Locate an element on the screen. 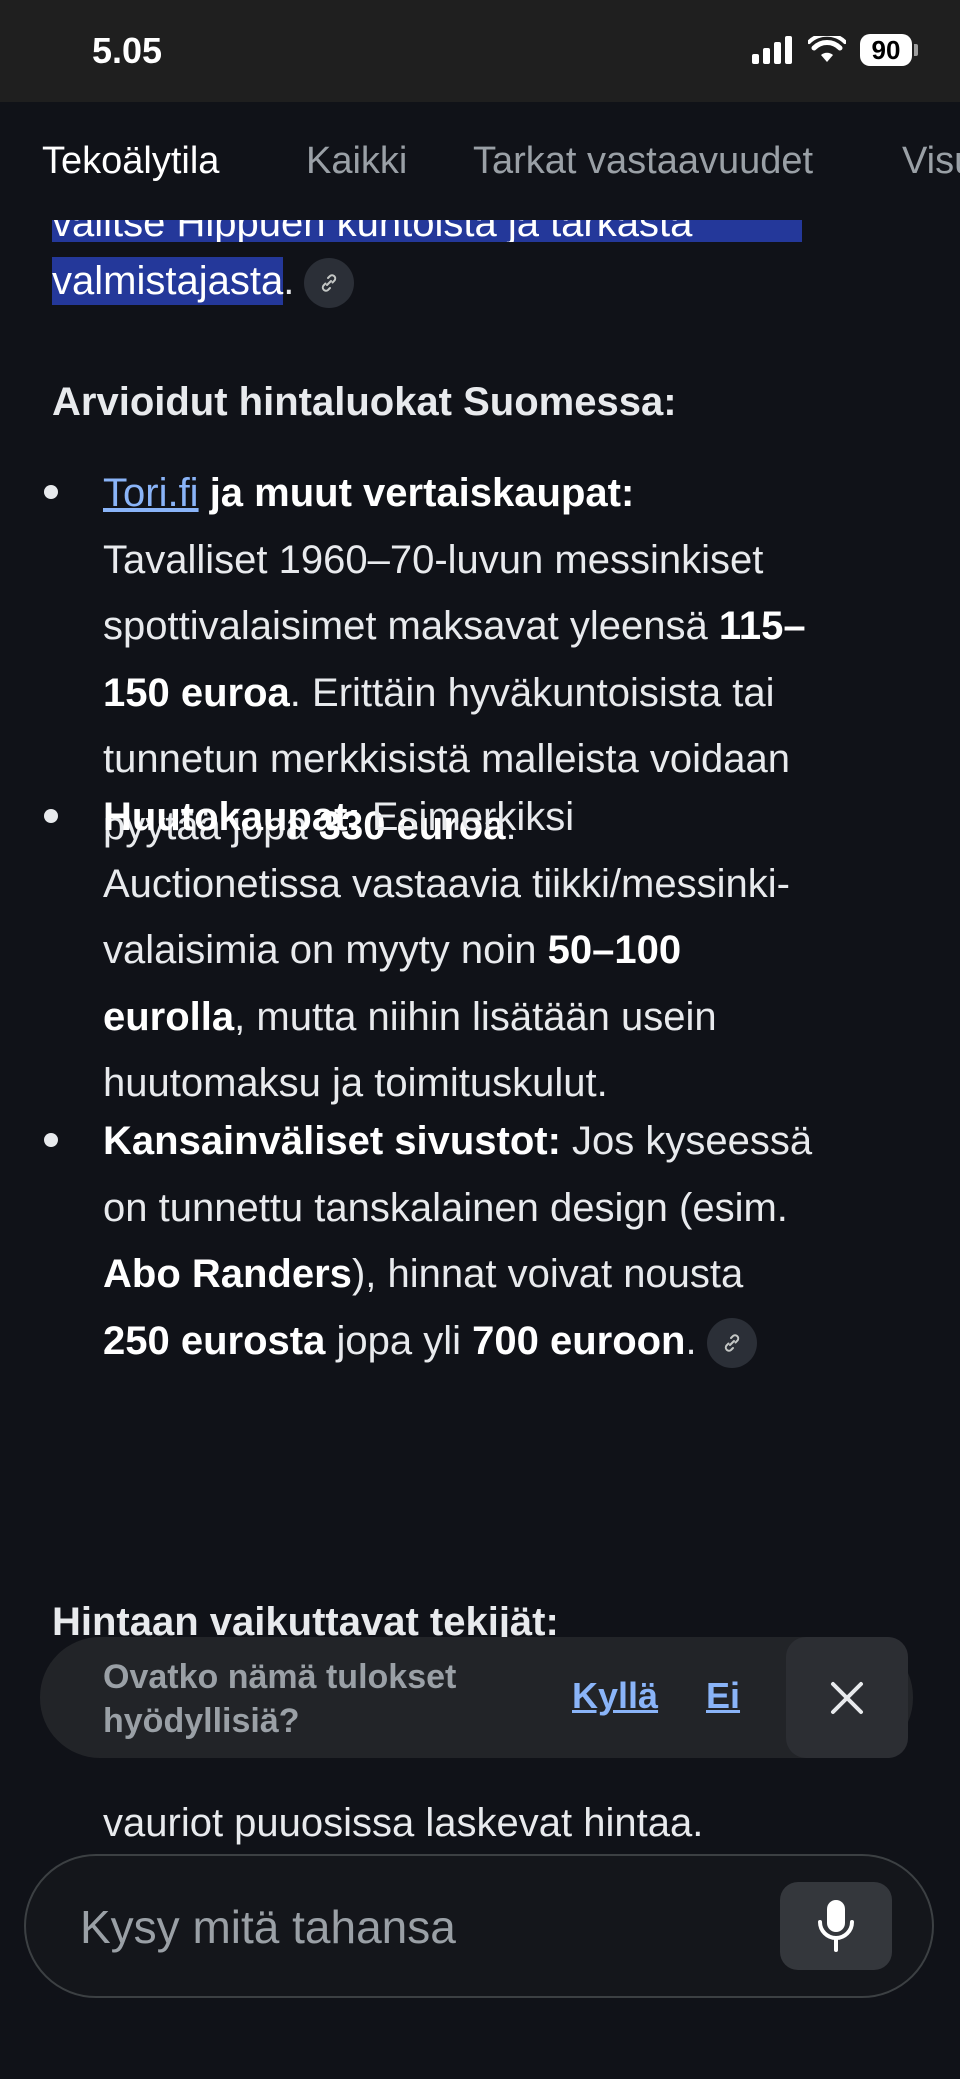  item-title: Huutokaupat: is located at coordinates (232, 817).